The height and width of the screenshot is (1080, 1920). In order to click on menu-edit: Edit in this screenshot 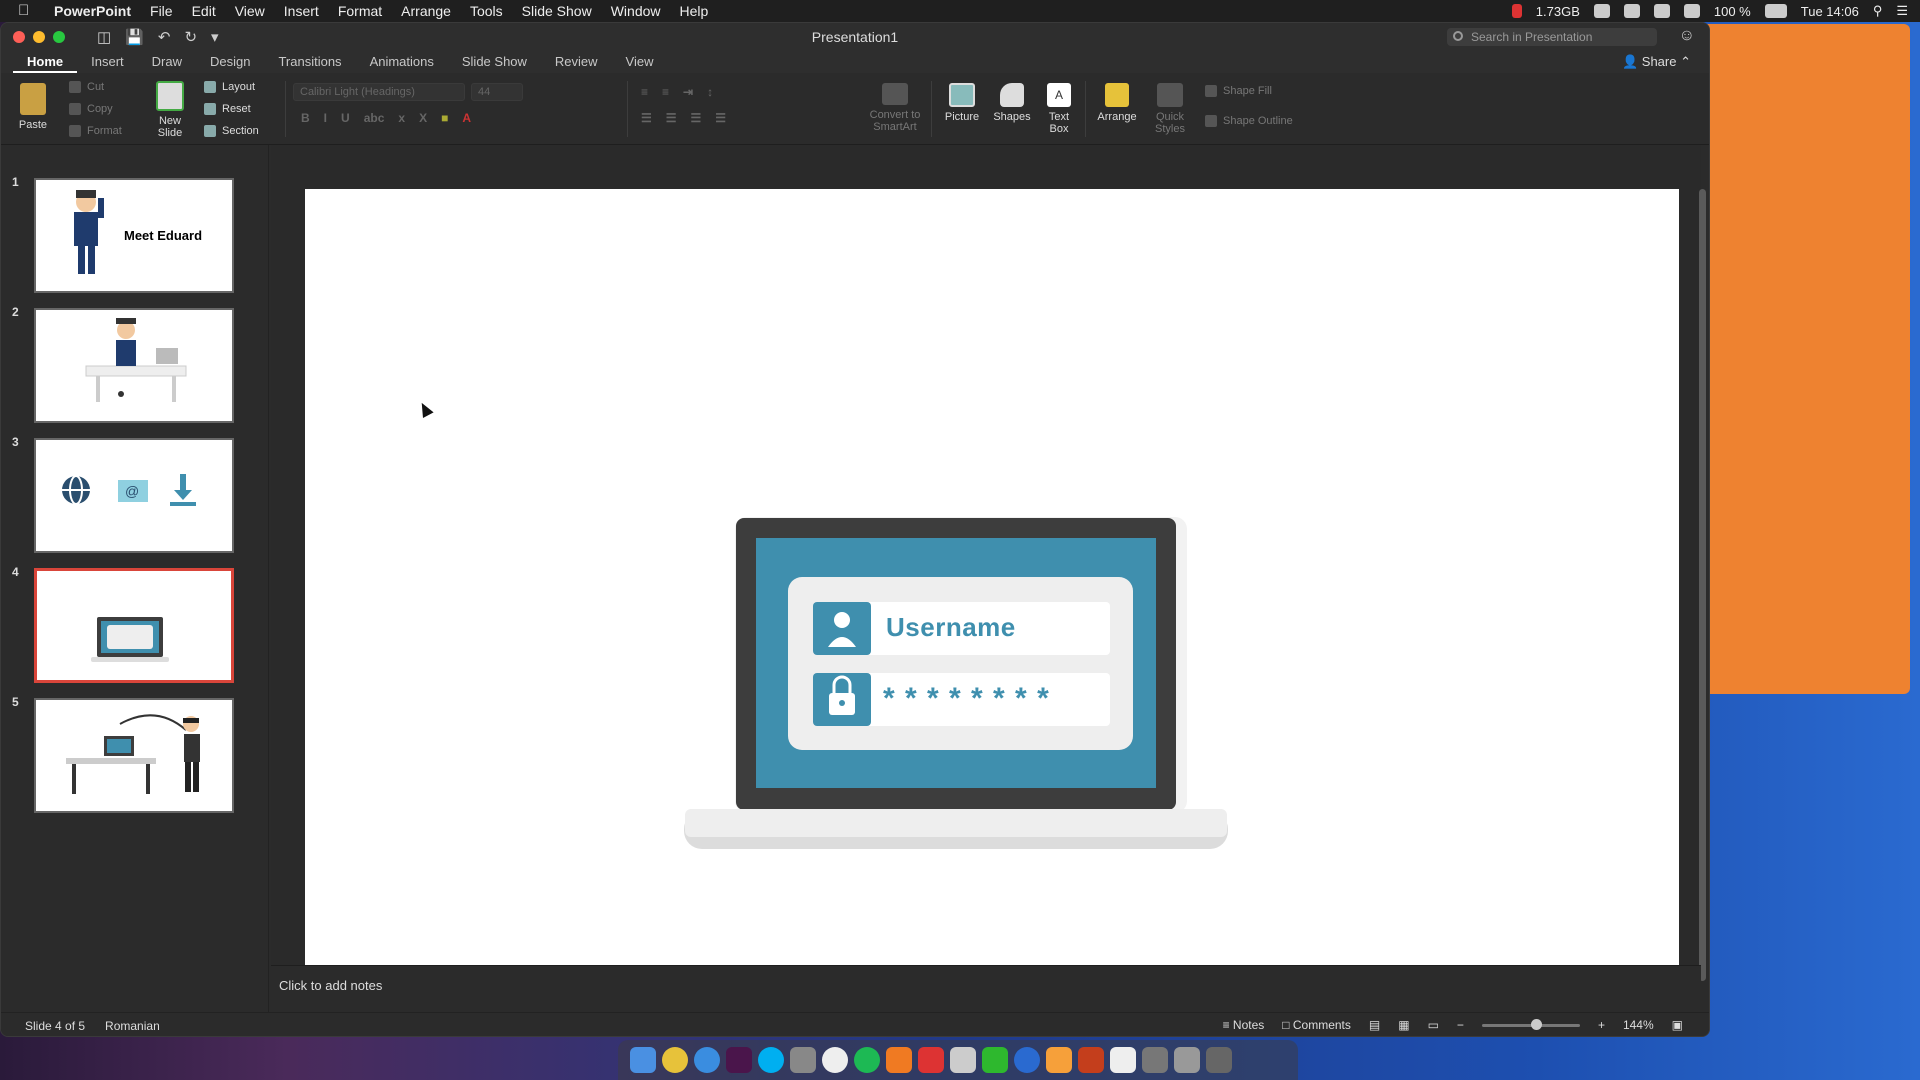, I will do `click(204, 11)`.